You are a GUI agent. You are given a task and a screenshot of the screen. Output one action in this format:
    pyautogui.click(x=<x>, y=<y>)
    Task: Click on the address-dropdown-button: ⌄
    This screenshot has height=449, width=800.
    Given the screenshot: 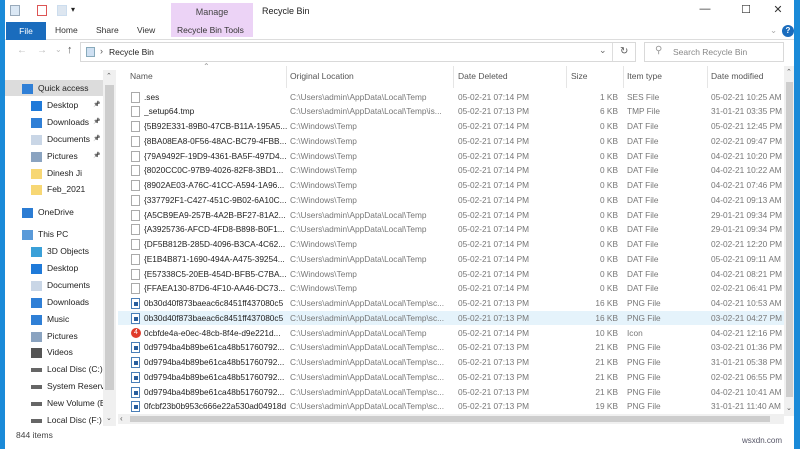 What is the action you would take?
    pyautogui.click(x=603, y=50)
    